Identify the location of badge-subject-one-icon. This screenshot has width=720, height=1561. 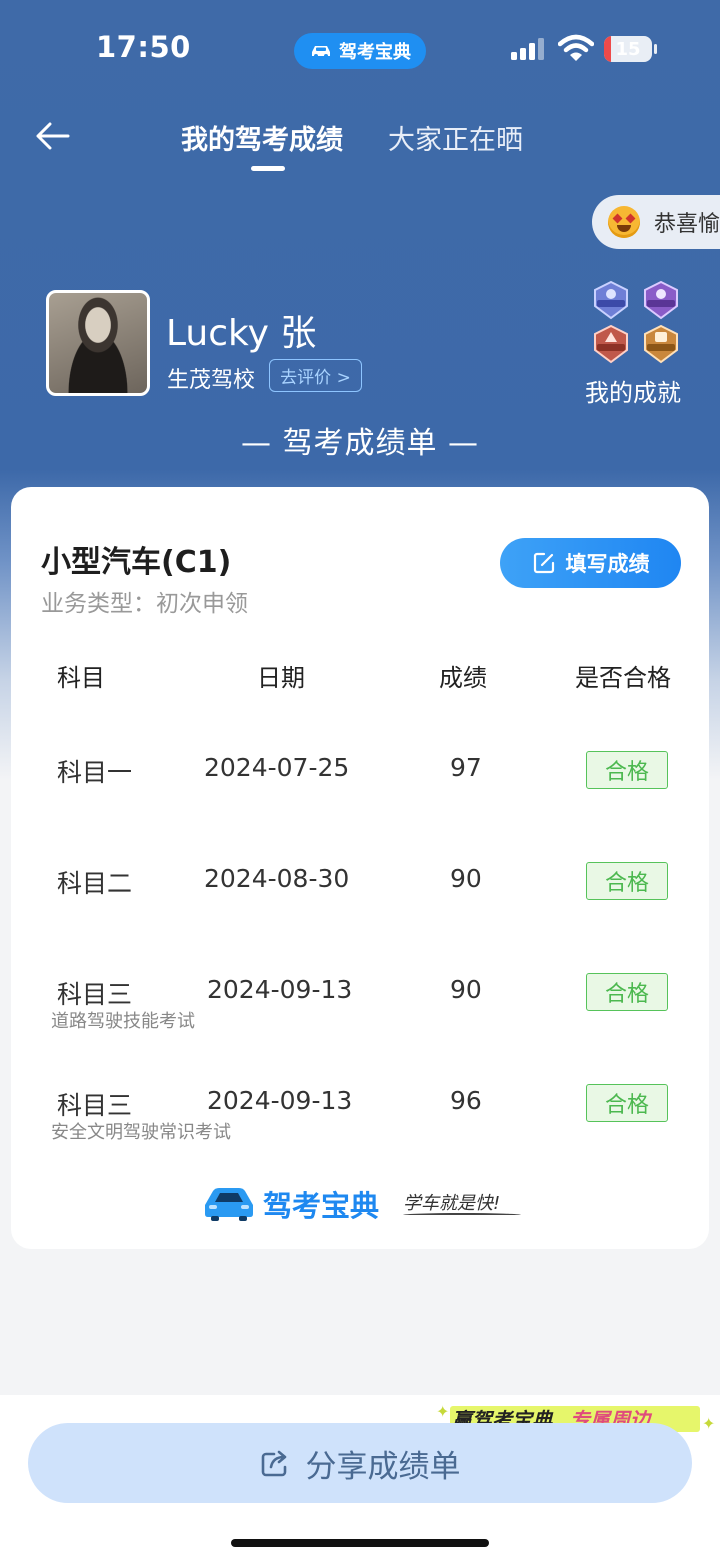
(611, 300).